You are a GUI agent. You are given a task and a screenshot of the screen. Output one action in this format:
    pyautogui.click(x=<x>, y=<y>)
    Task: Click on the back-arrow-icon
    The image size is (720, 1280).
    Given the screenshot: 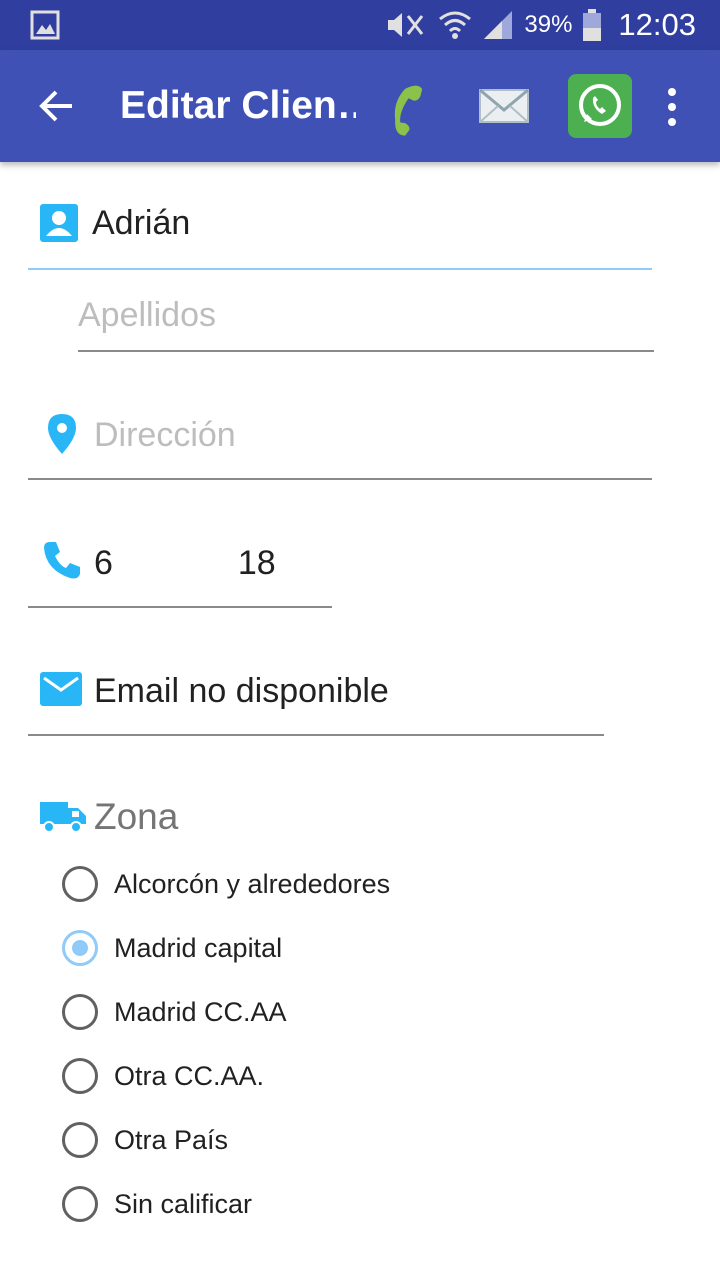 What is the action you would take?
    pyautogui.click(x=56, y=106)
    